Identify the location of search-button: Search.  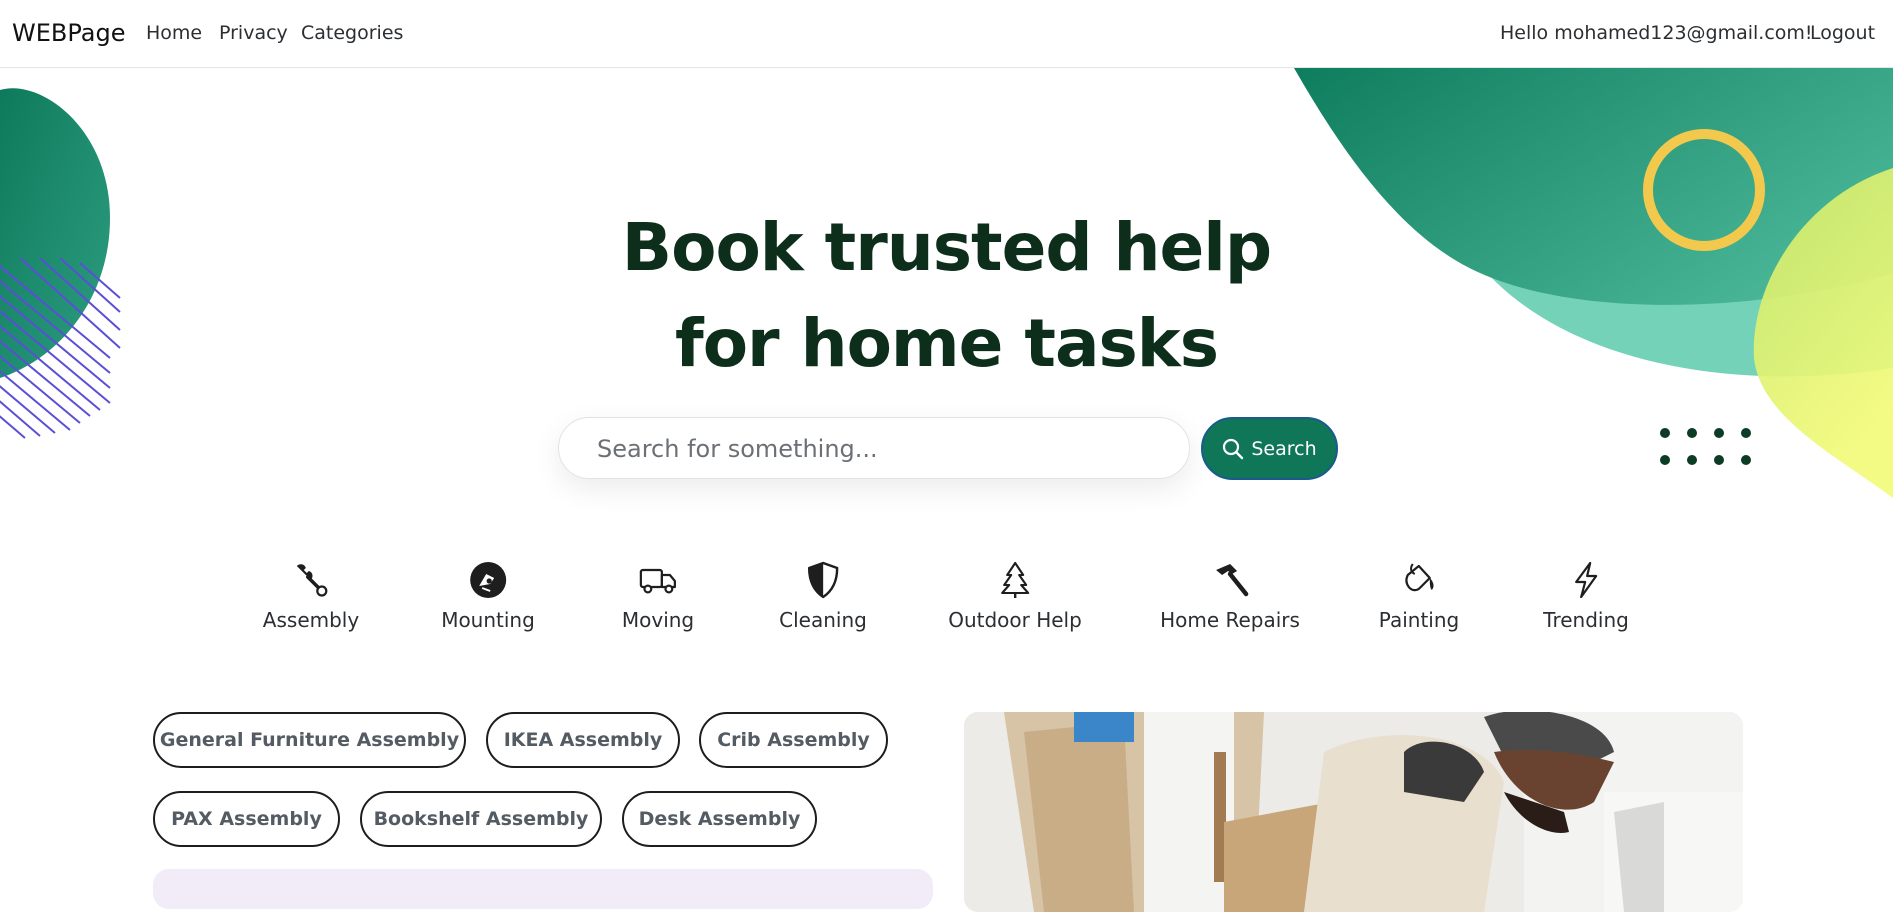
(1269, 448).